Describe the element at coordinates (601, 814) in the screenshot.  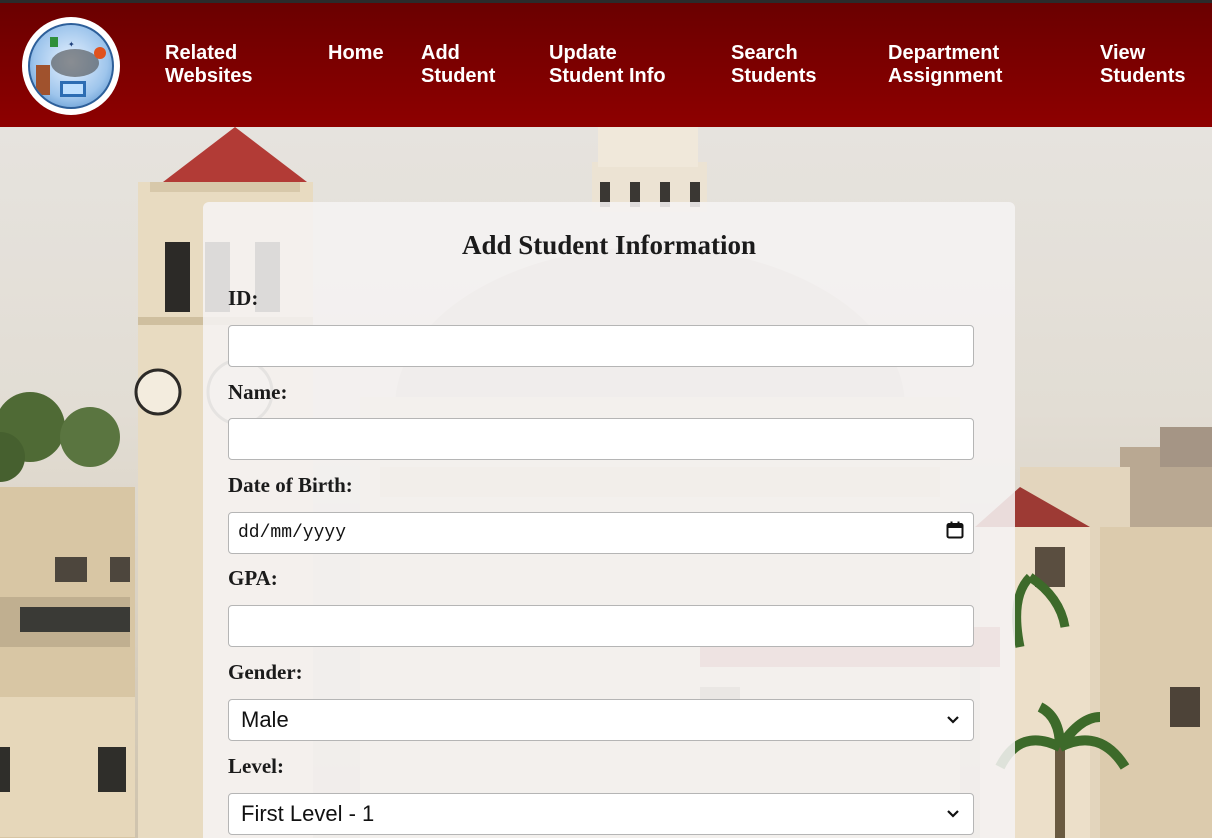
I see `level-select: First Level - 1` at that location.